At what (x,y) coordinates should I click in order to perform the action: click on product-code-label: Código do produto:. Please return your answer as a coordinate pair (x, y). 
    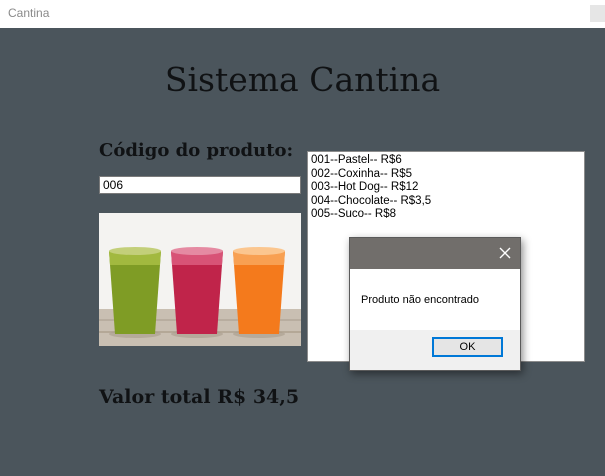
    Looking at the image, I should click on (196, 150).